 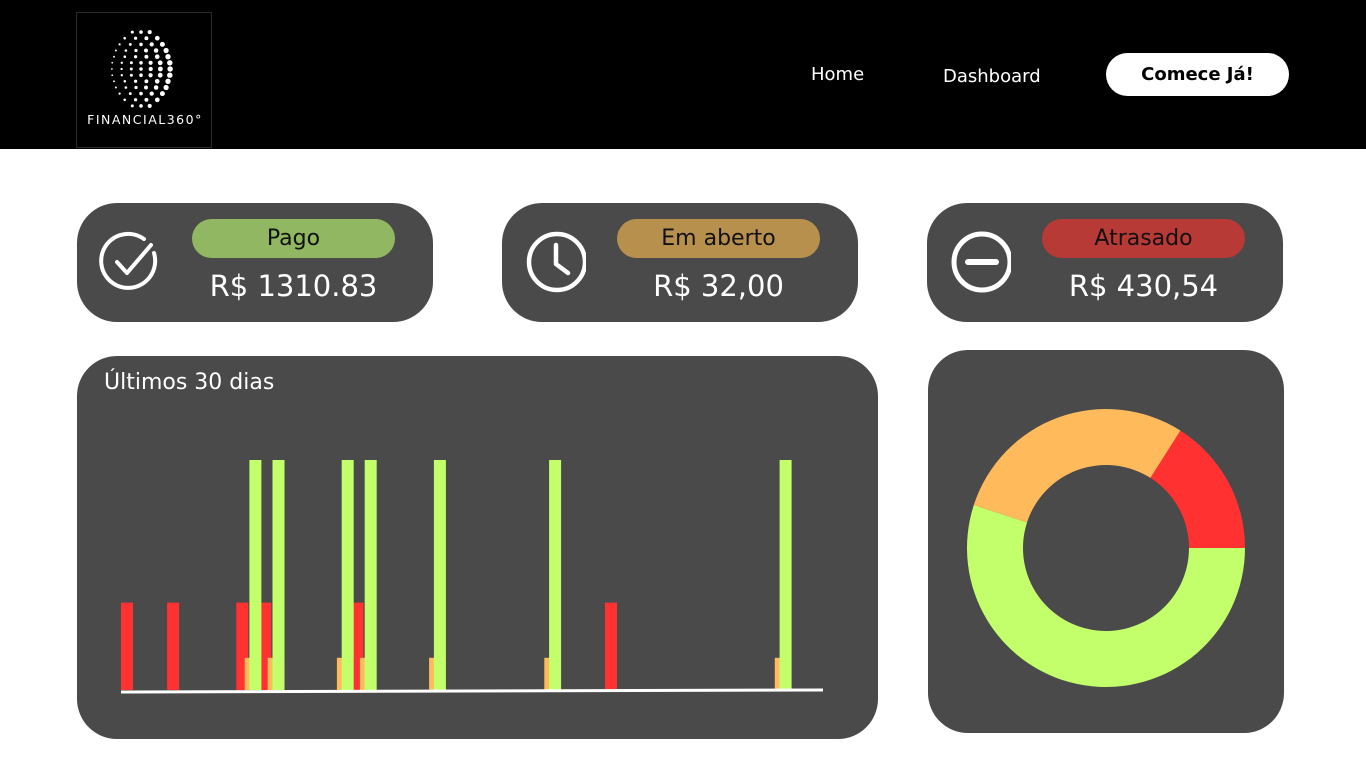 What do you see at coordinates (472, 691) in the screenshot?
I see `x-axis` at bounding box center [472, 691].